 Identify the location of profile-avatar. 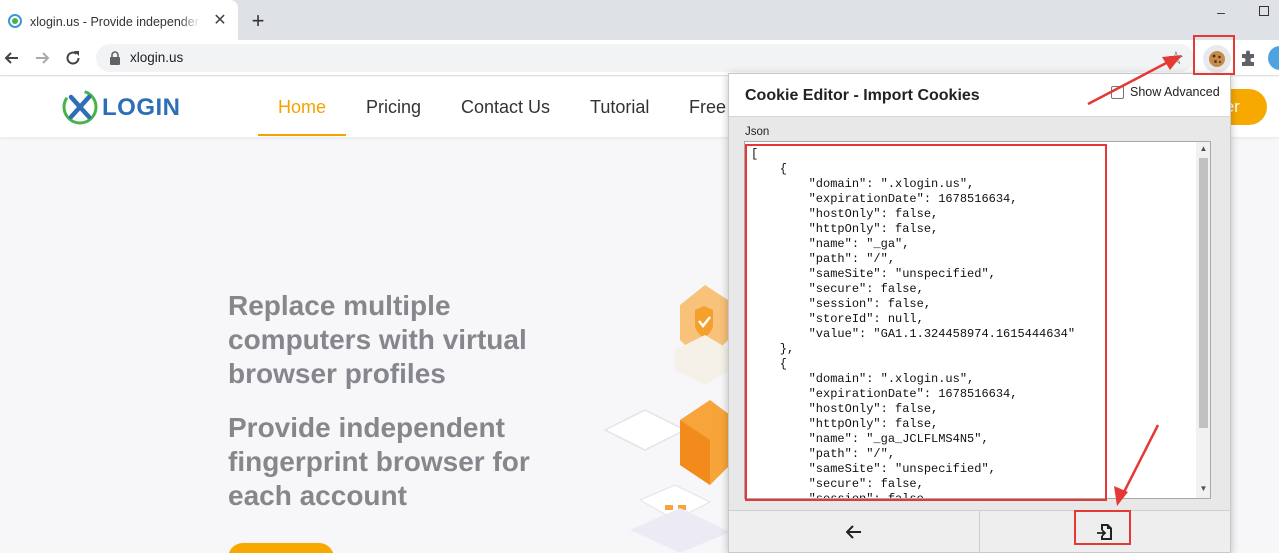
(1273, 58).